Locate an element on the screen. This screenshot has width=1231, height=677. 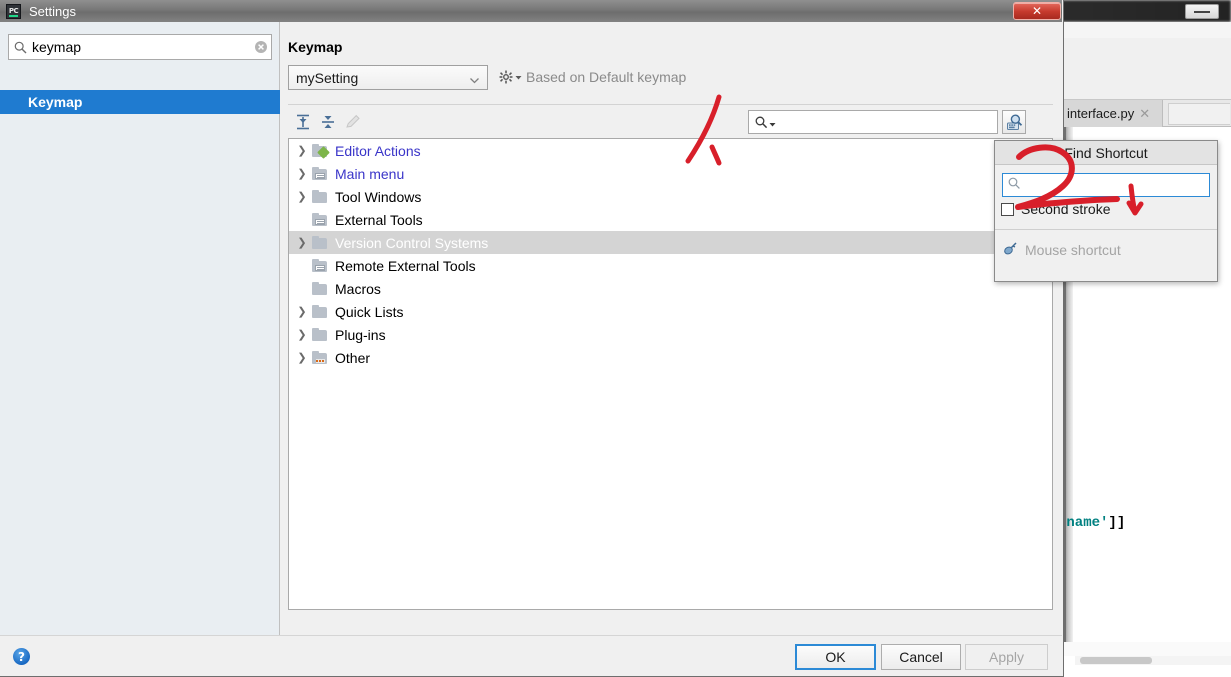
editor-scrollbar-thumb is located at coordinates (1116, 660).